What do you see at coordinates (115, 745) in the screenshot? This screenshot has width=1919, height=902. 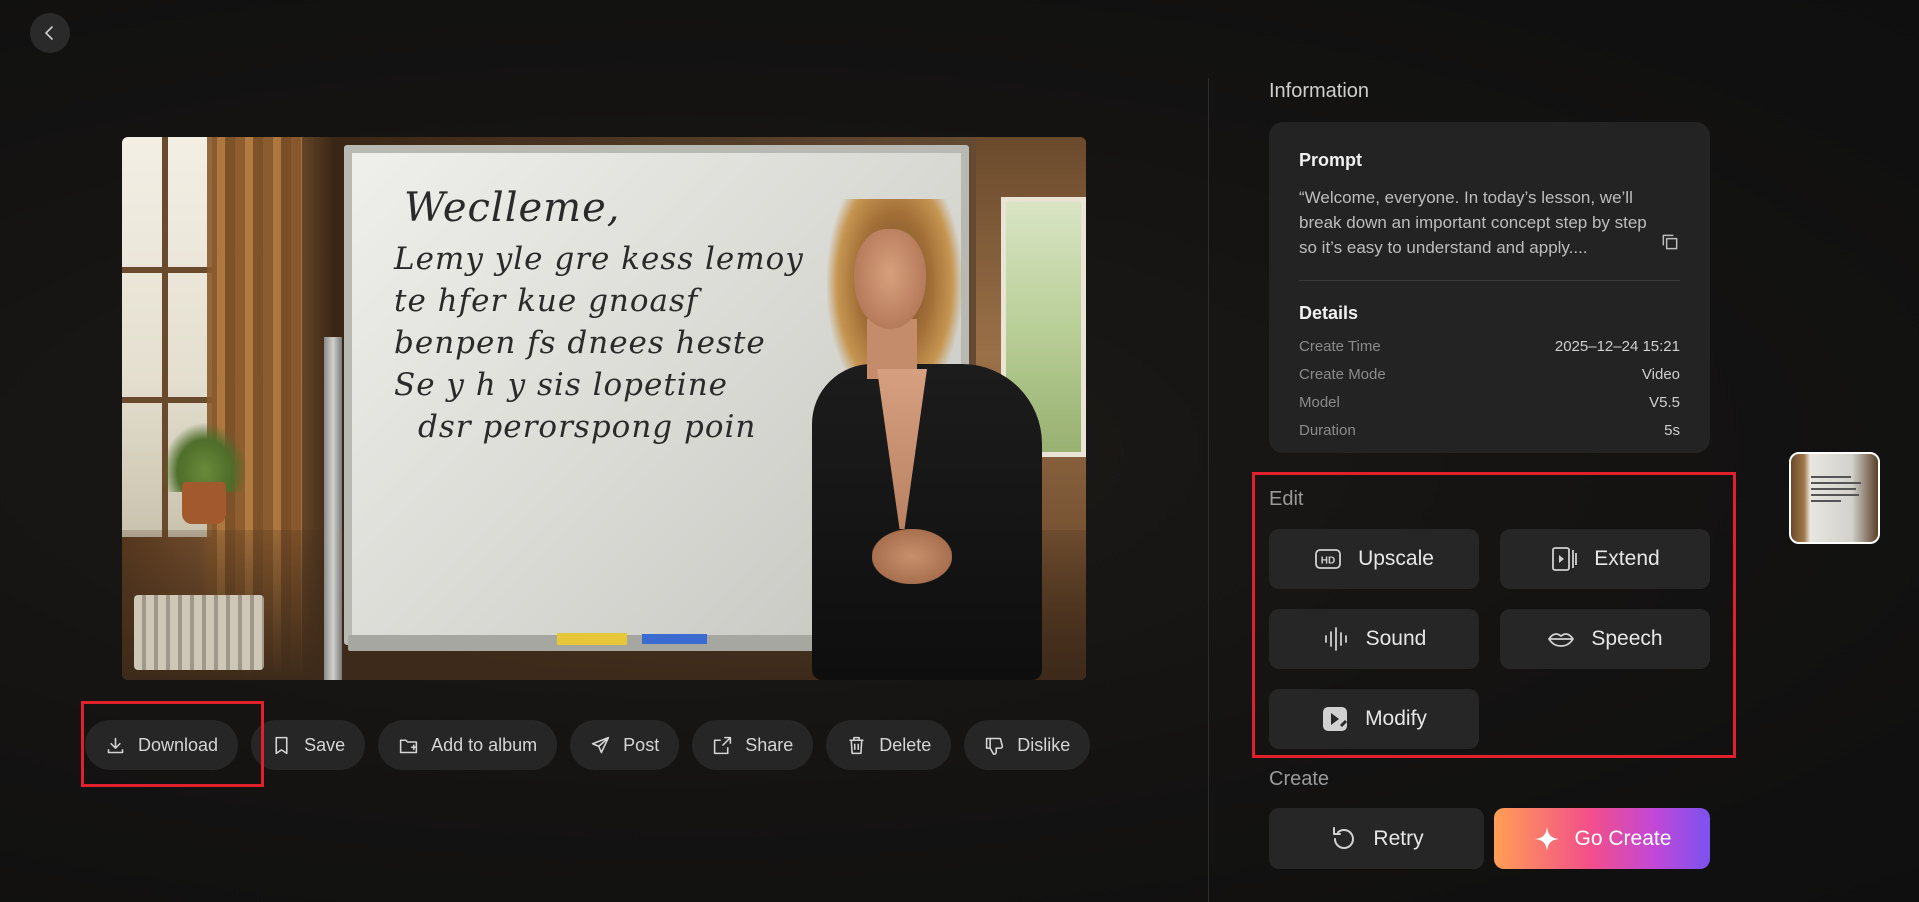 I see `download-icon` at bounding box center [115, 745].